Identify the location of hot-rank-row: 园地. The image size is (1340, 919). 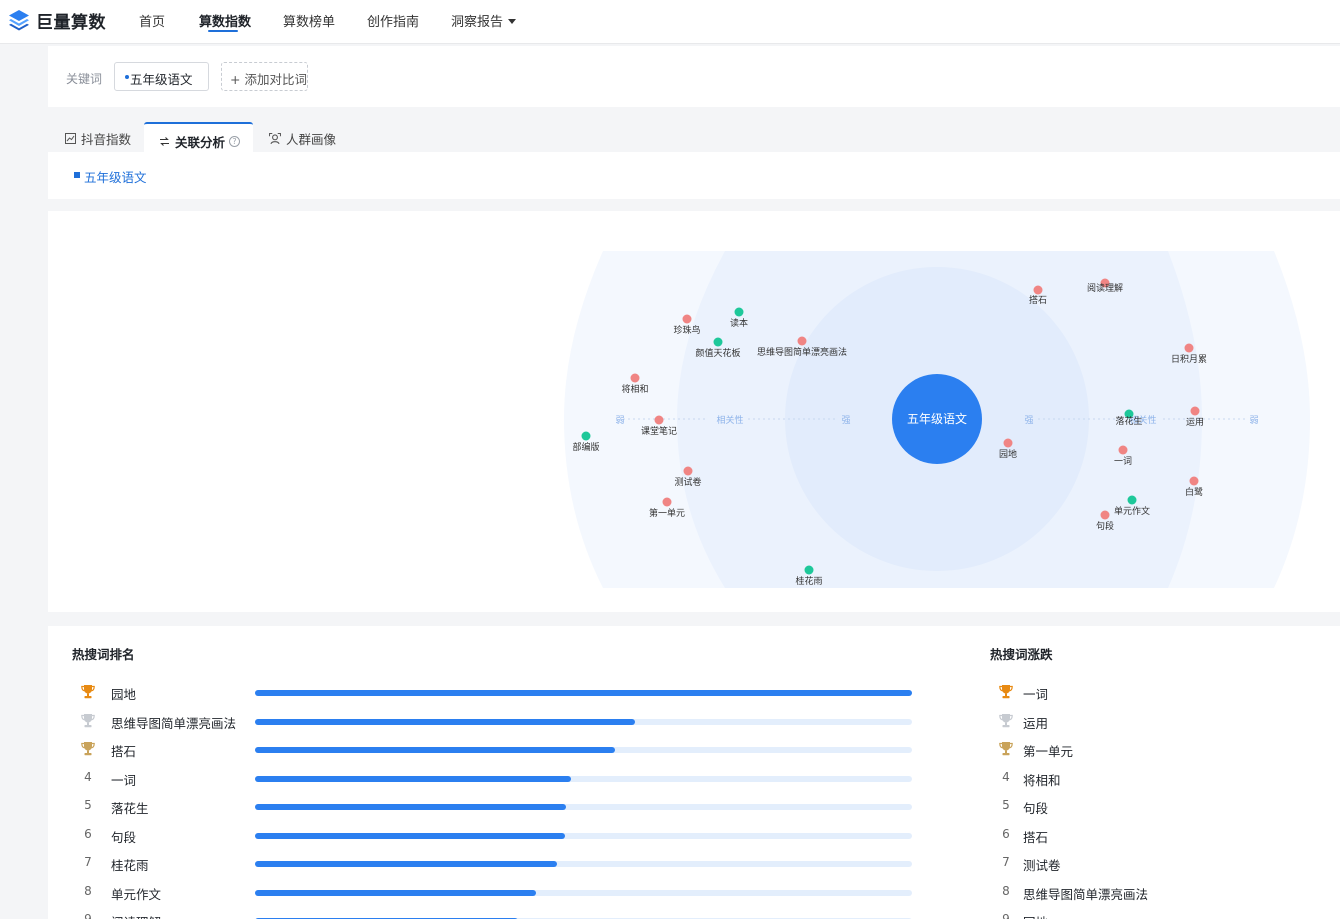
(508, 694).